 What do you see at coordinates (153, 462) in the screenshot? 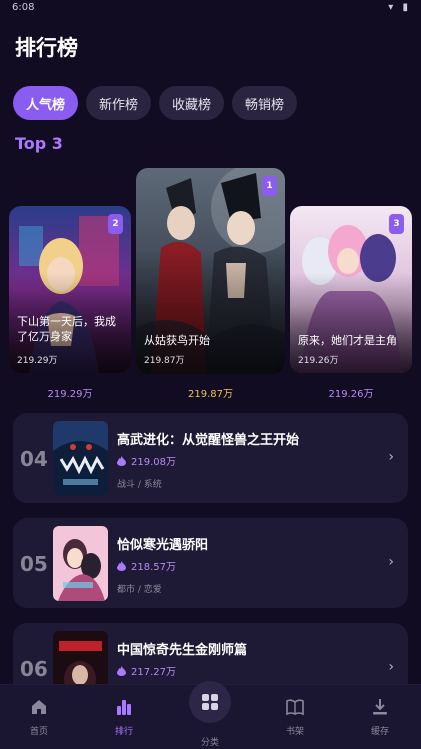
I see `heat-value: 219.08万` at bounding box center [153, 462].